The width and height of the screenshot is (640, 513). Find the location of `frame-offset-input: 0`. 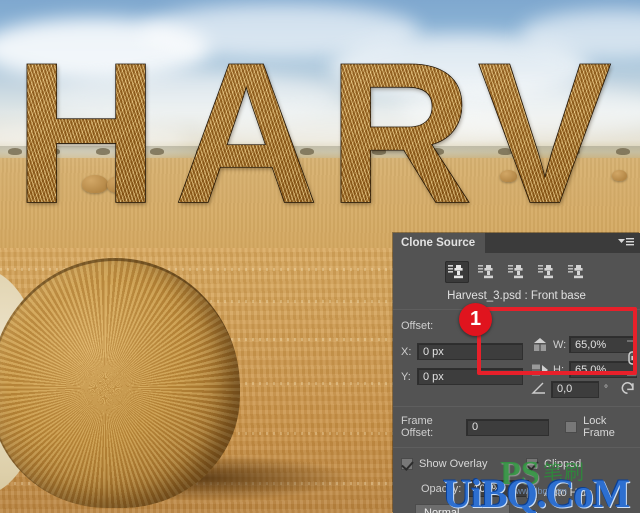

frame-offset-input: 0 is located at coordinates (507, 427).